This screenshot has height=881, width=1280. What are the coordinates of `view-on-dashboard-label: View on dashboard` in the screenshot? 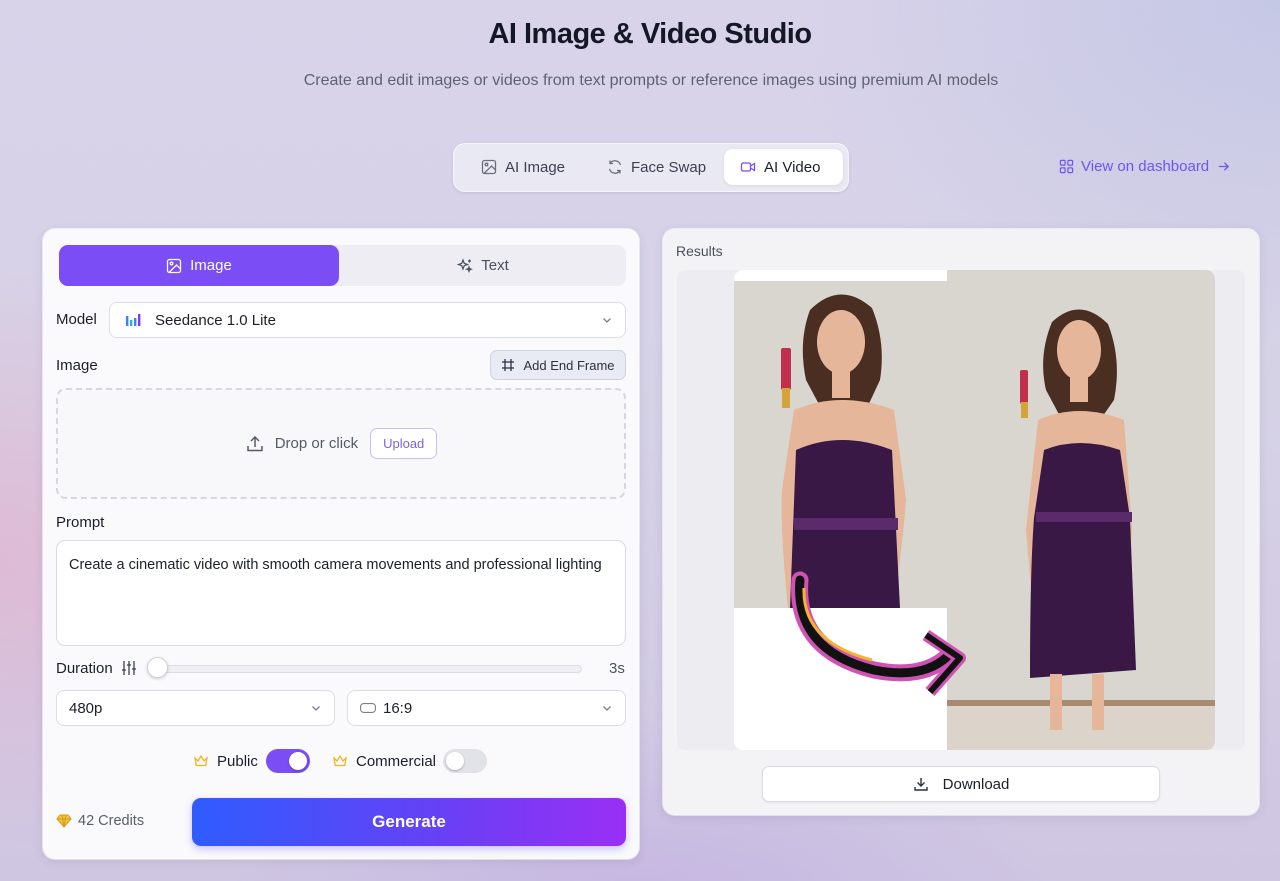 It's located at (1145, 166).